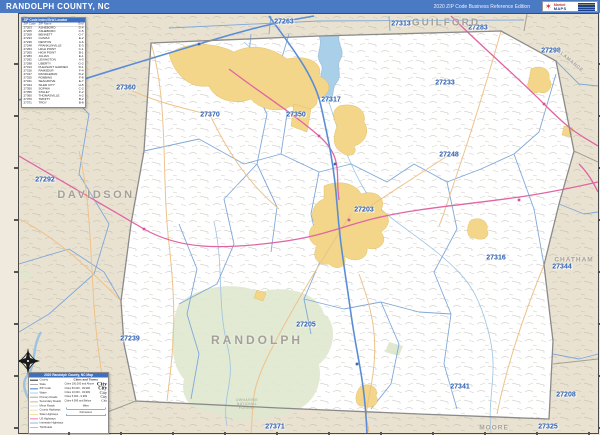  Describe the element at coordinates (44, 380) in the screenshot. I see `legend-item-label: County` at that location.